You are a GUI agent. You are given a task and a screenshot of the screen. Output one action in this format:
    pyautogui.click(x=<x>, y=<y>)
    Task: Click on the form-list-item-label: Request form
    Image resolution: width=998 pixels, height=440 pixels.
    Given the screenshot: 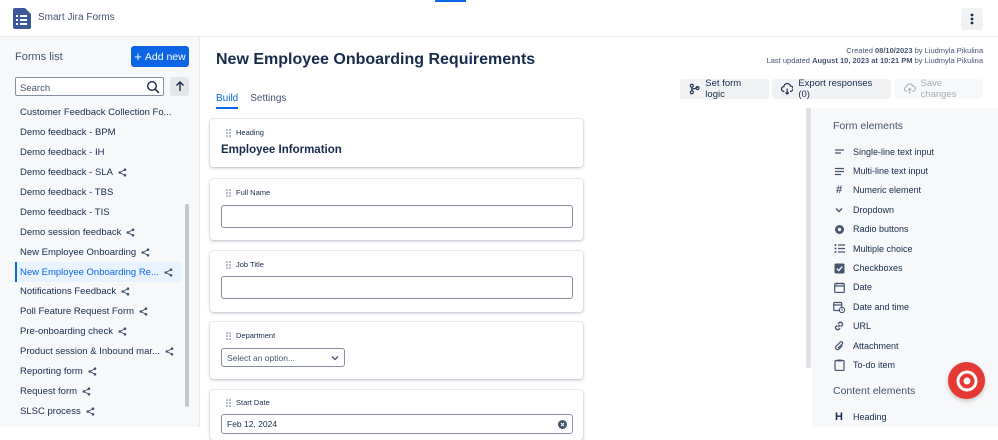 What is the action you would take?
    pyautogui.click(x=49, y=391)
    